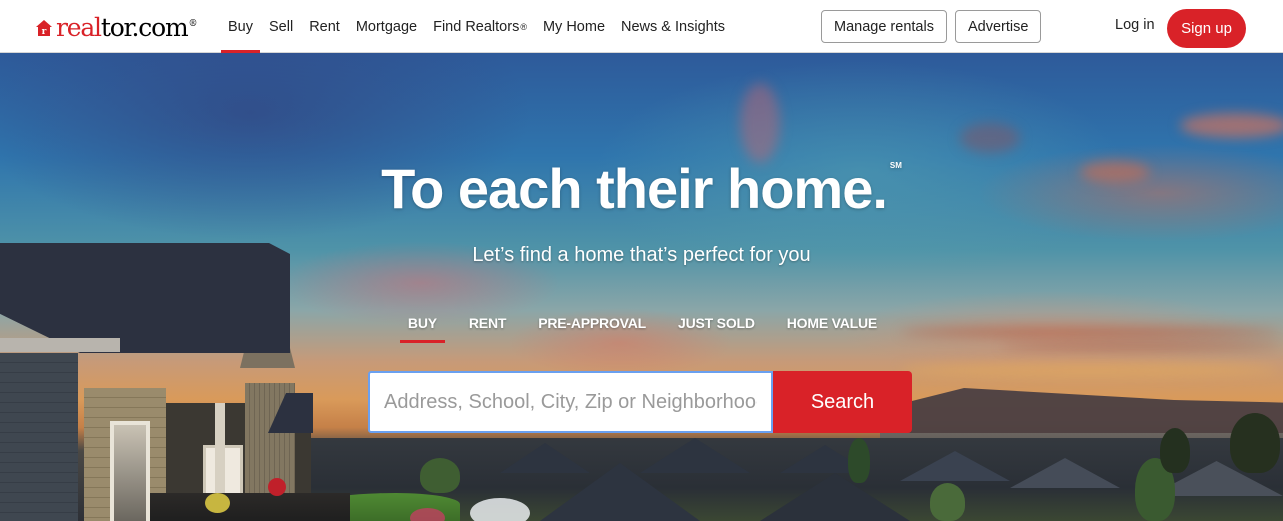 This screenshot has height=521, width=1283. I want to click on nav-buy: Buy, so click(240, 26).